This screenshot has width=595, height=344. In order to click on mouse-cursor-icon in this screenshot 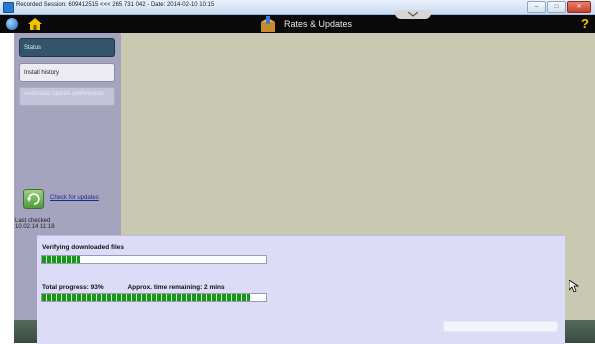, I will do `click(574, 286)`.